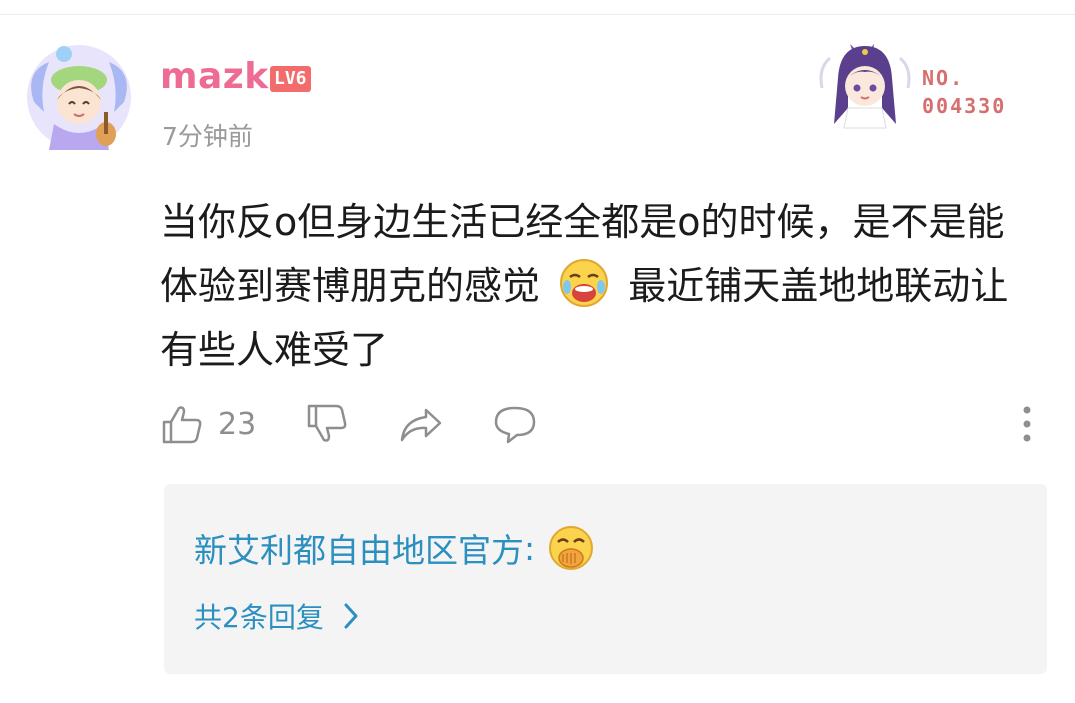 This screenshot has height=703, width=1075. I want to click on comment-icon, so click(515, 425).